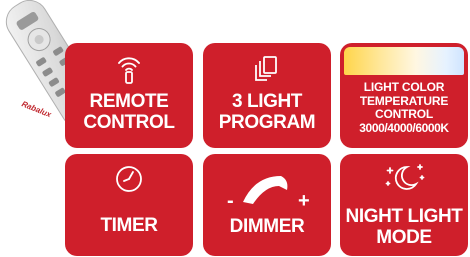  I want to click on label-line: 3 LIGHT, so click(267, 101).